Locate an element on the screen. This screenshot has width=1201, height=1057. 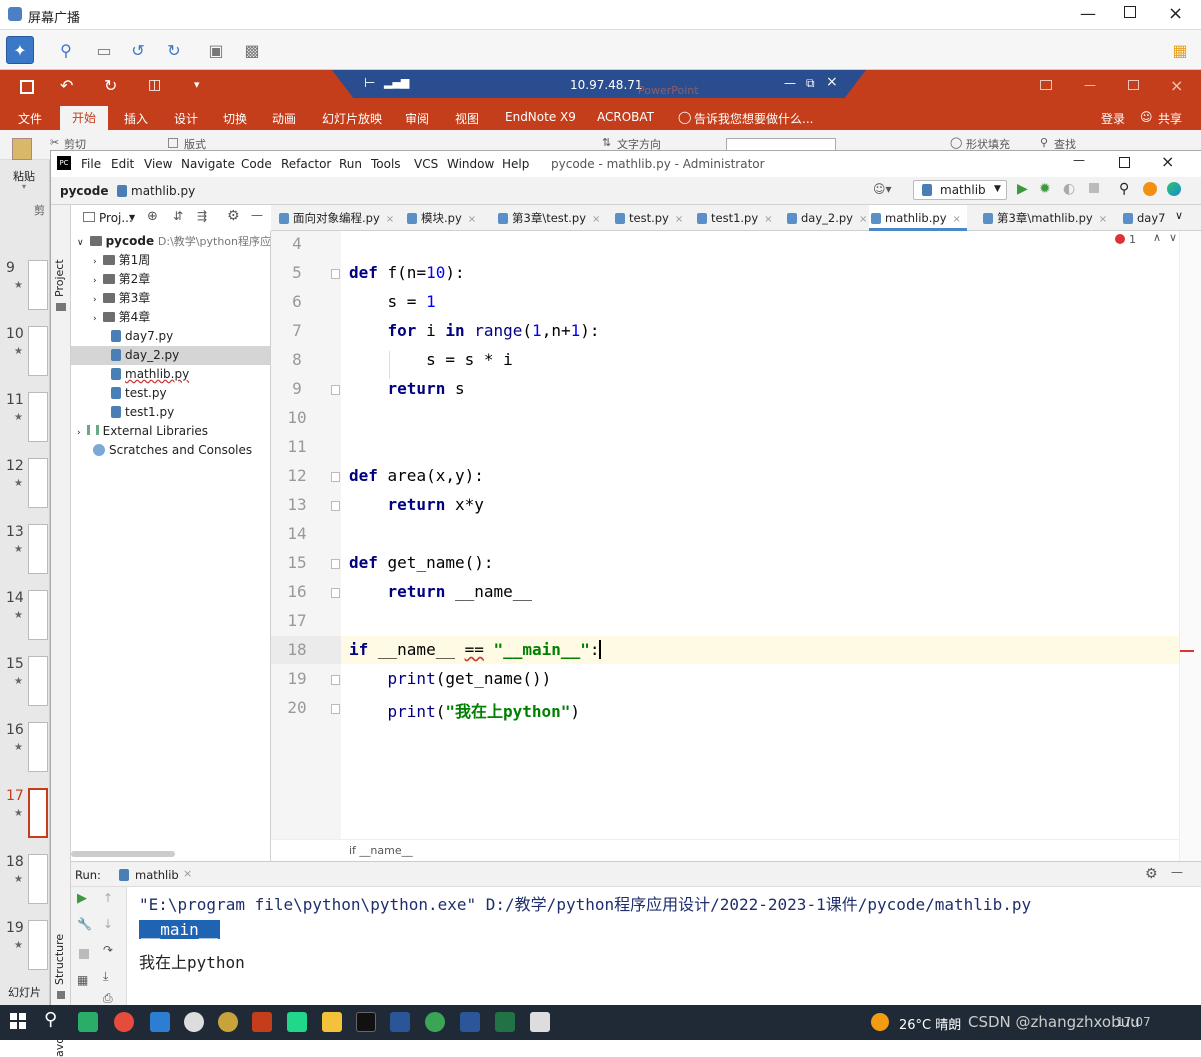
monitor-icon: ▭ is located at coordinates (104, 50).